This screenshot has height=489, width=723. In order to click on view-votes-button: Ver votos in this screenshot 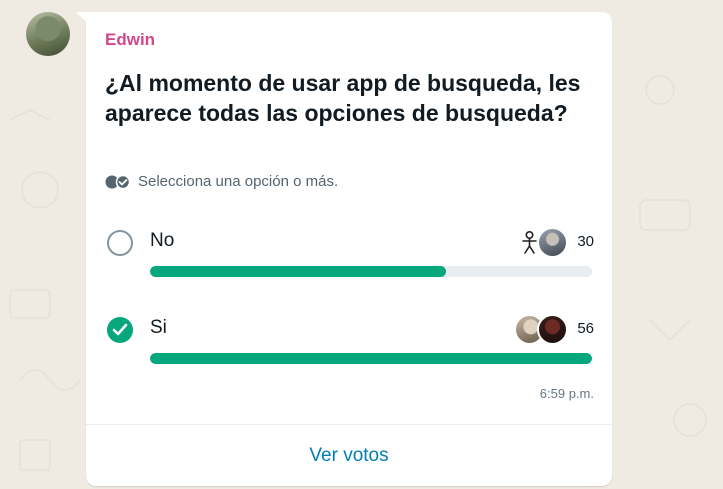, I will do `click(349, 455)`.